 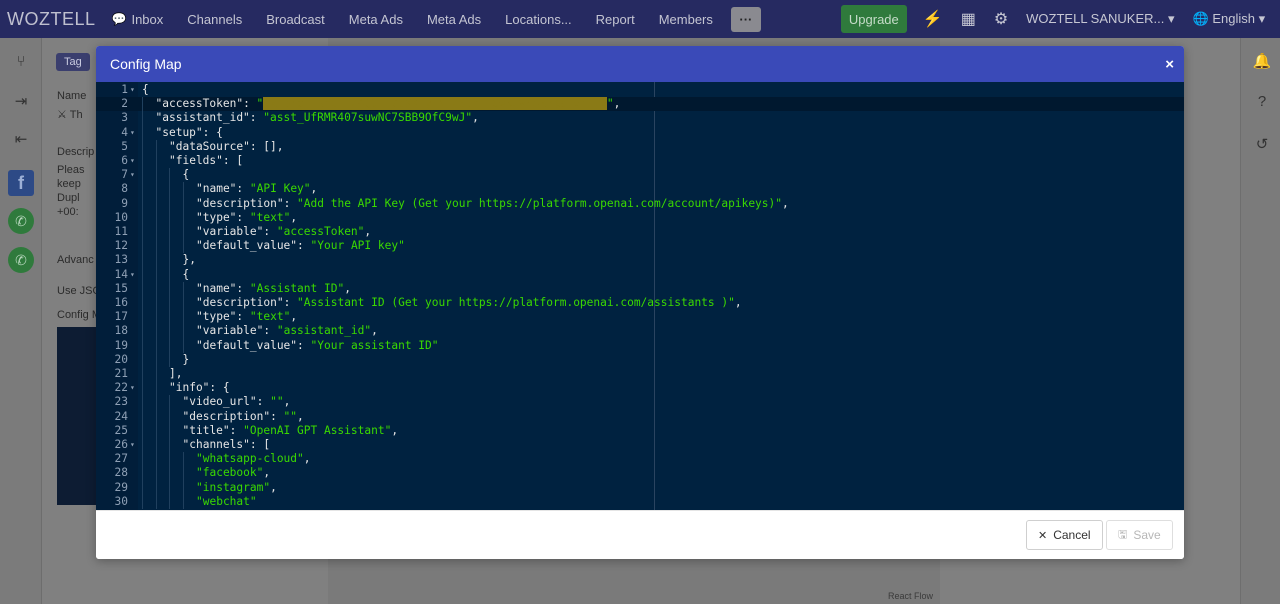 I want to click on nav-item-inbox: 💬 Inbox, so click(x=138, y=19).